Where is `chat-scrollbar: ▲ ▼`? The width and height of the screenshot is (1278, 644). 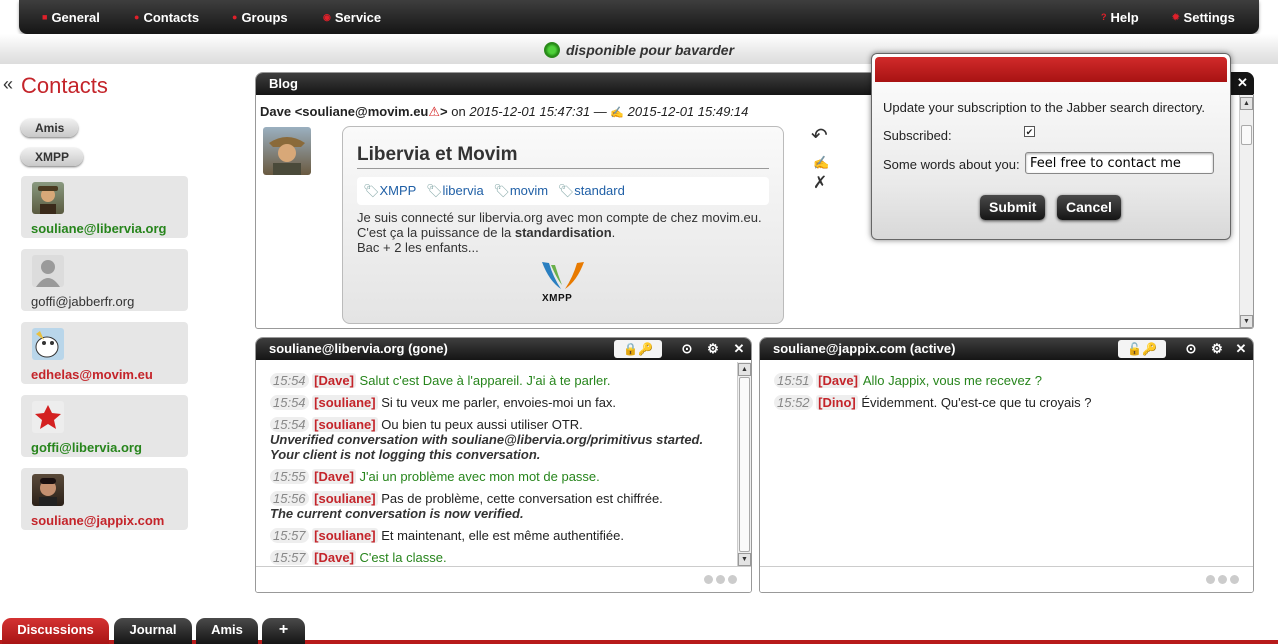 chat-scrollbar: ▲ ▼ is located at coordinates (744, 464).